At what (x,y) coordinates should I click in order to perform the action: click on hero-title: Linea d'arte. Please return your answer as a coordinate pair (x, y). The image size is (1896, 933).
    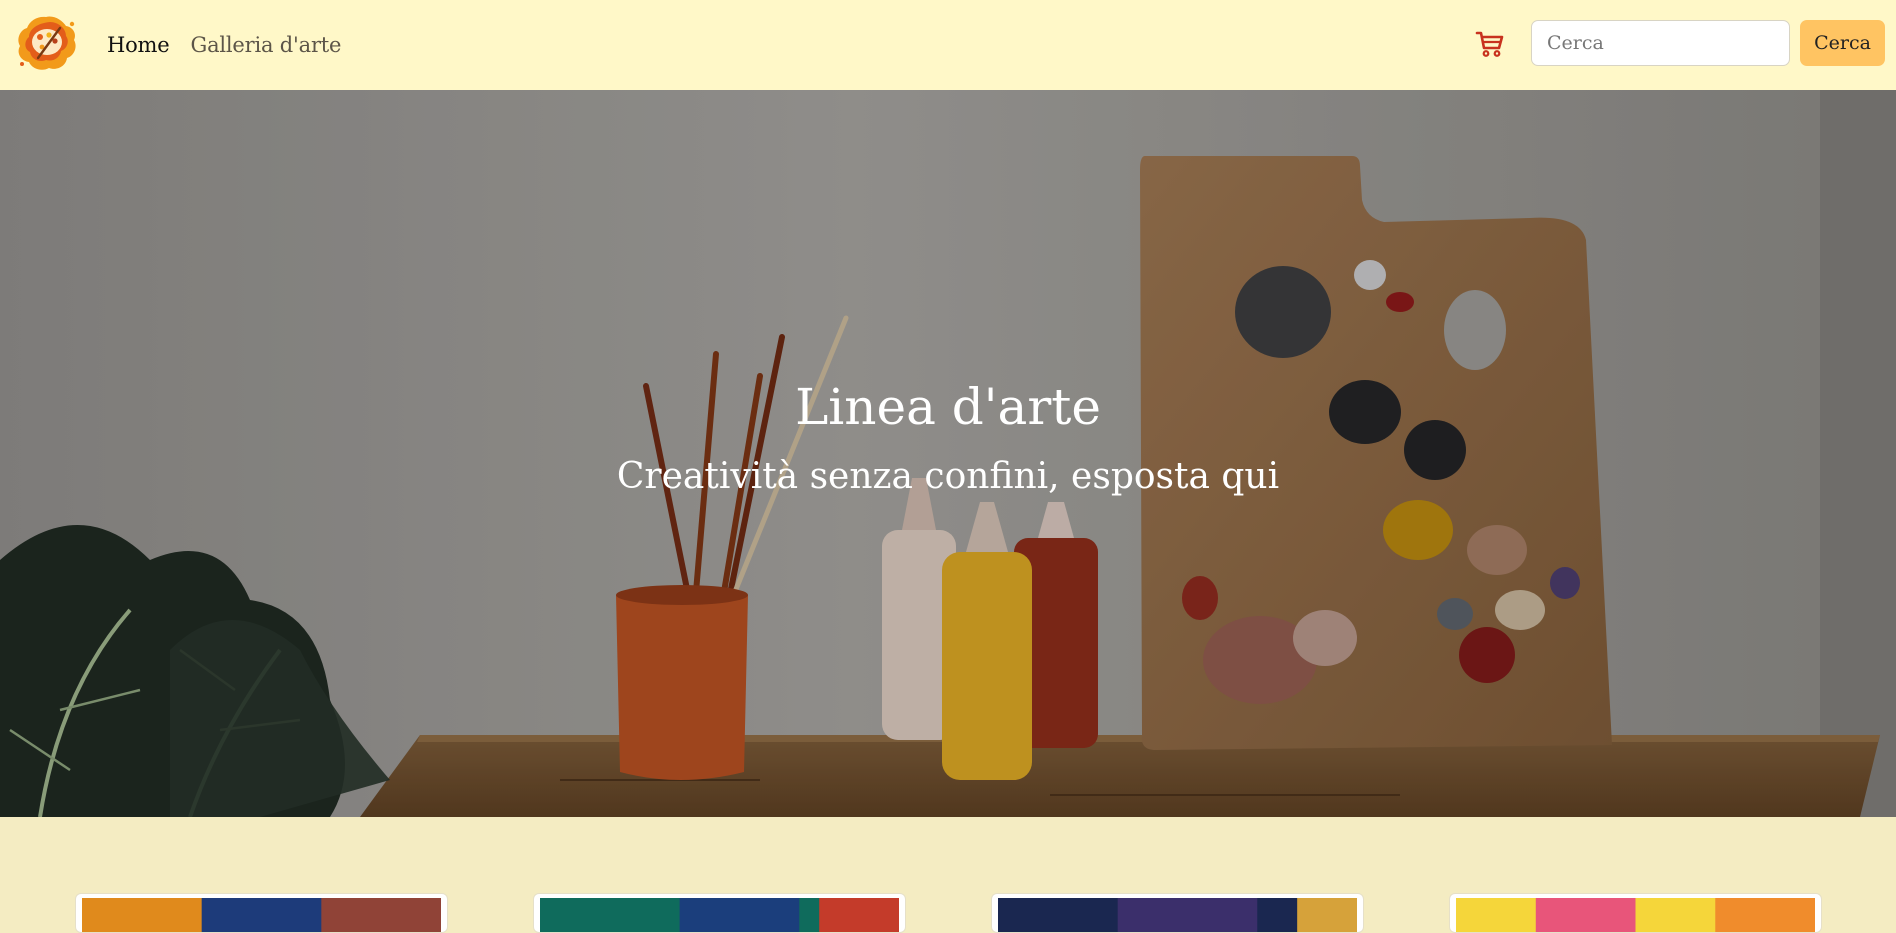
    Looking at the image, I should click on (948, 407).